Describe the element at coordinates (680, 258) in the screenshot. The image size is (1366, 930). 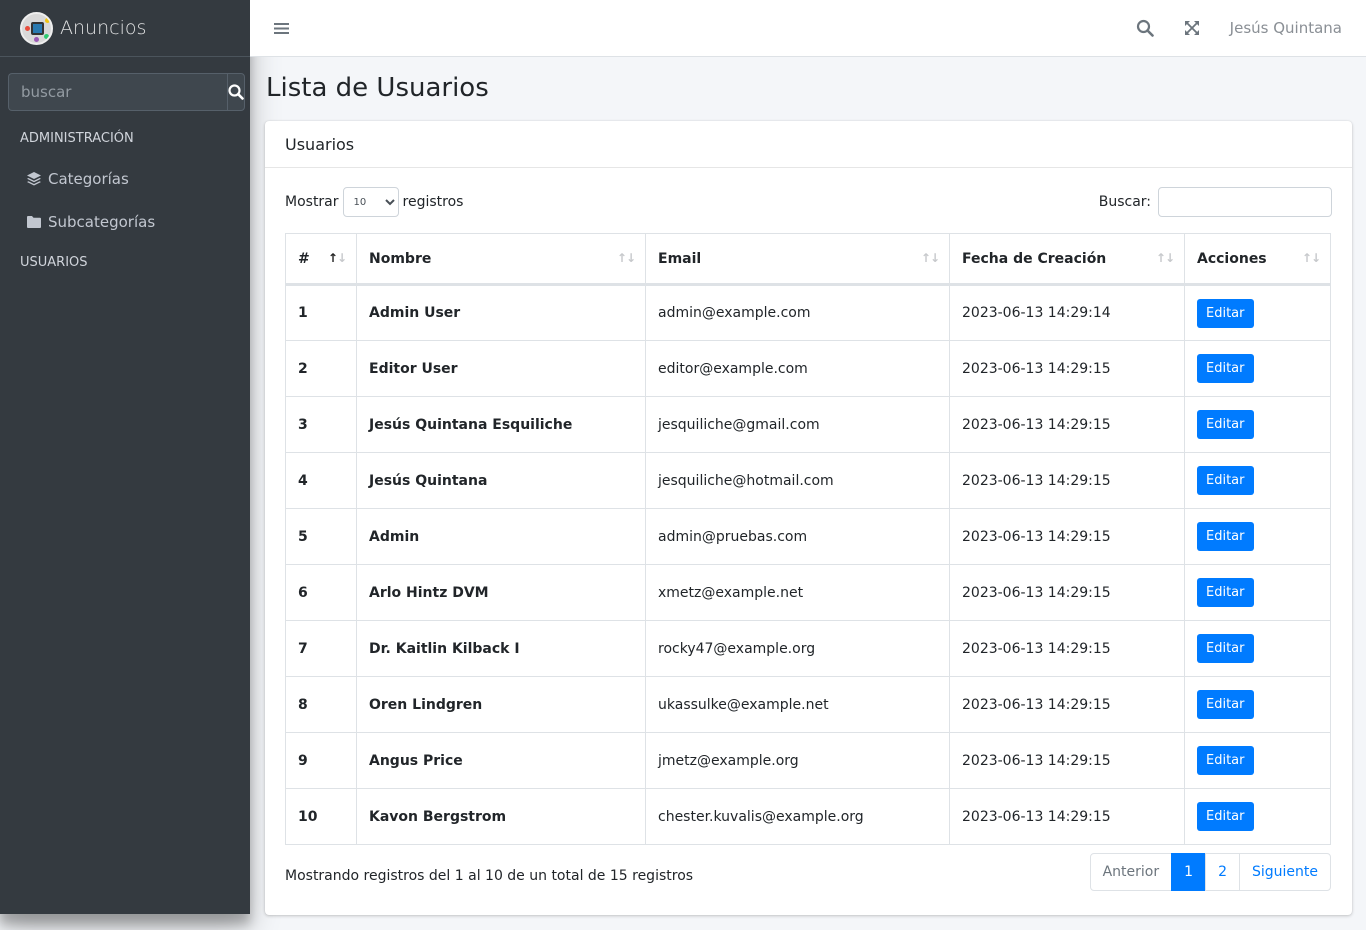
I see `col-email-label: Email` at that location.